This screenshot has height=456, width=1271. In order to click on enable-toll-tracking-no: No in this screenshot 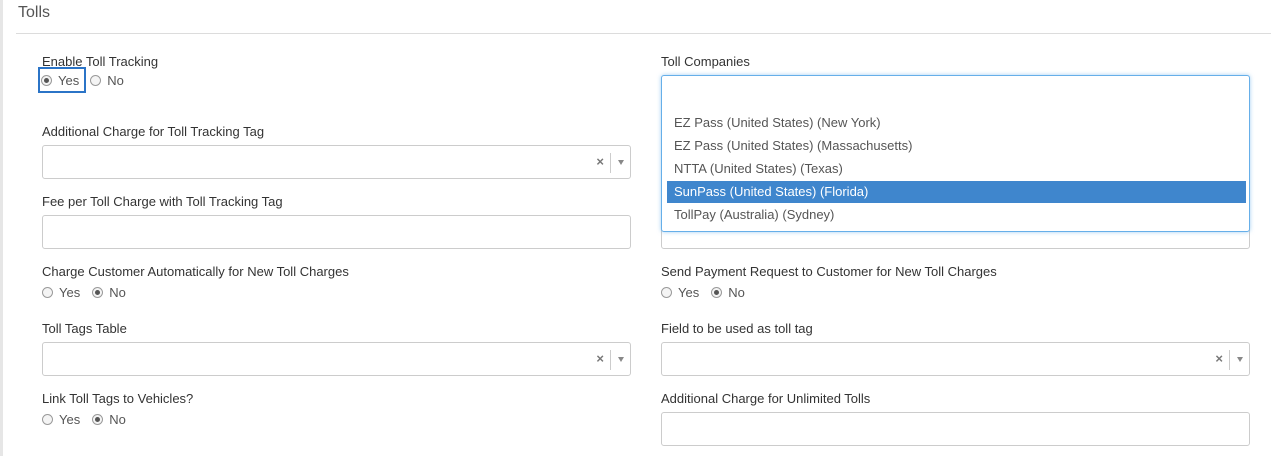, I will do `click(107, 80)`.